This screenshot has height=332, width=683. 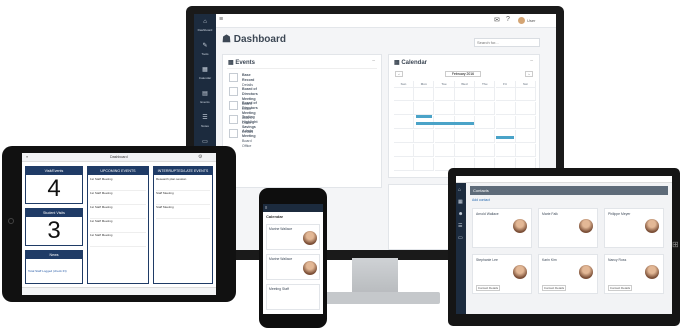 I want to click on calendar-icon: ▦, so click(x=460, y=202).